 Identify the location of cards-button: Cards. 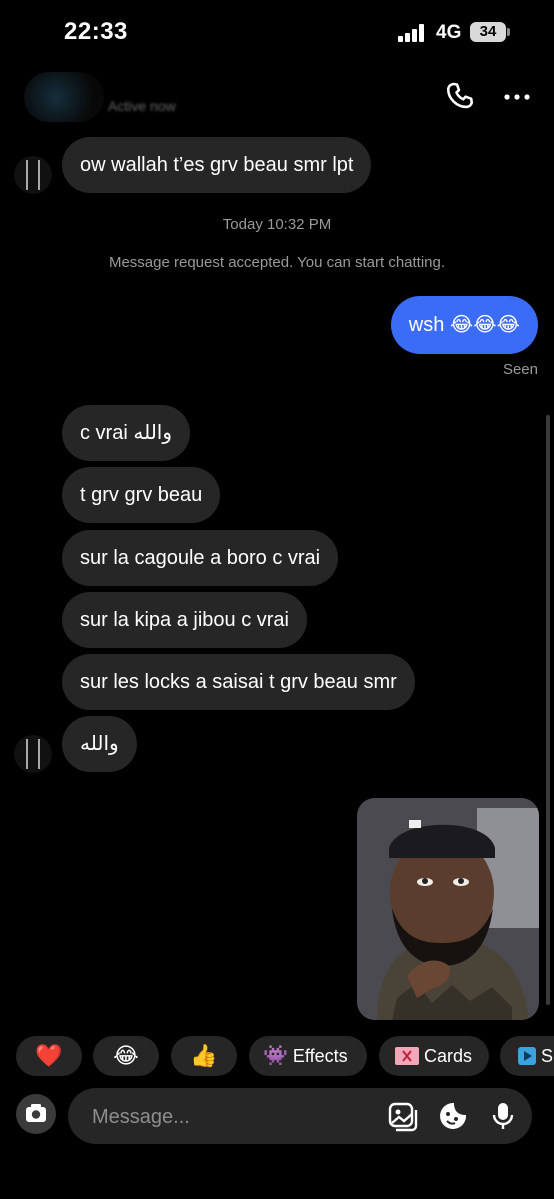
(434, 1056).